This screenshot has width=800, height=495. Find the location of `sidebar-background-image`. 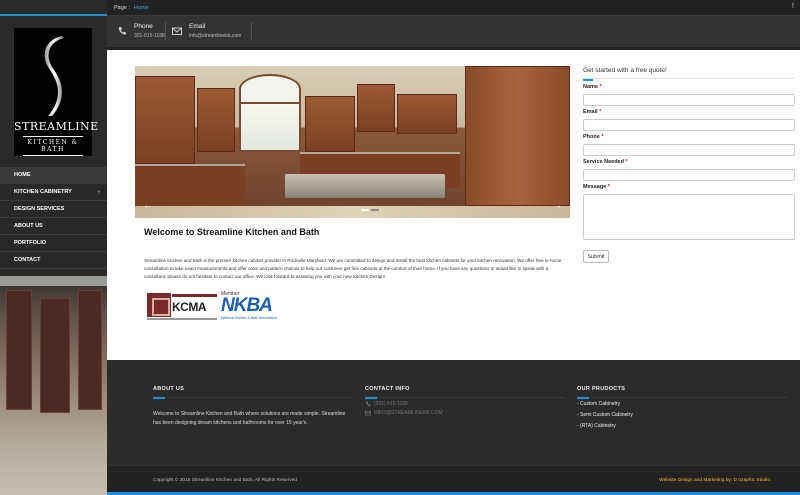

sidebar-background-image is located at coordinates (53, 383).